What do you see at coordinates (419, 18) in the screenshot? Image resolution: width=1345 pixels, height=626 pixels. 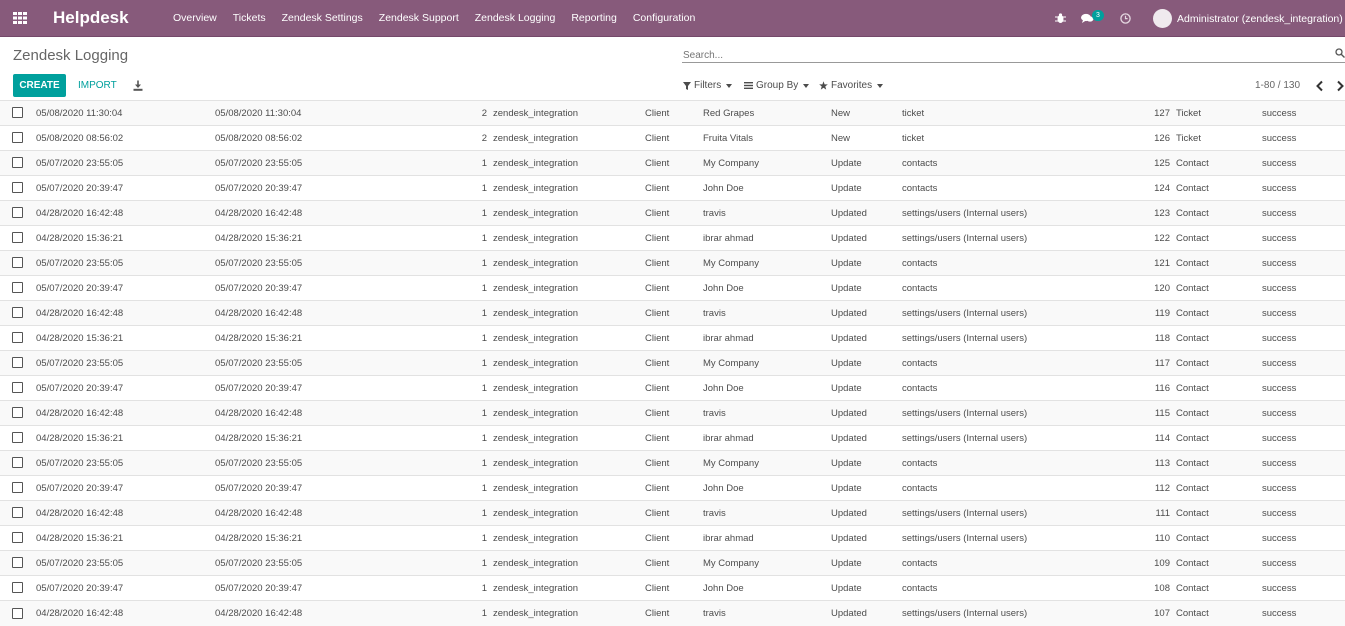 I see `menu-item-zendesk-support: Zendesk Support` at bounding box center [419, 18].